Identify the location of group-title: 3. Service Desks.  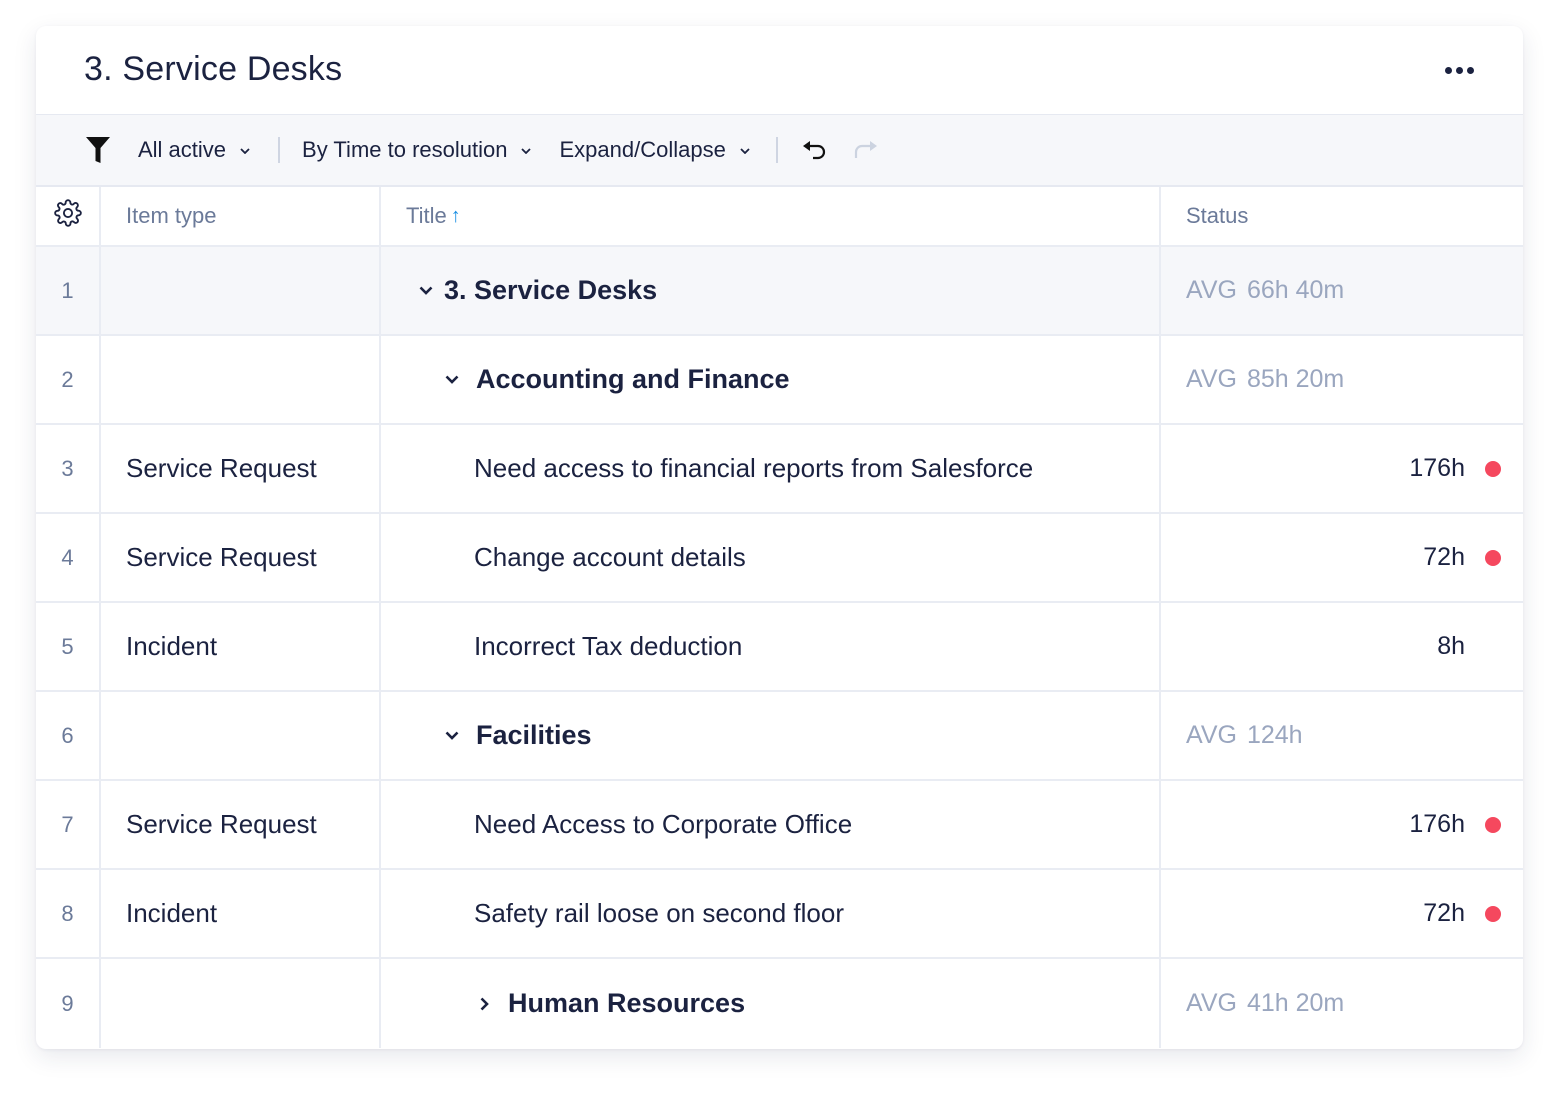
(551, 290).